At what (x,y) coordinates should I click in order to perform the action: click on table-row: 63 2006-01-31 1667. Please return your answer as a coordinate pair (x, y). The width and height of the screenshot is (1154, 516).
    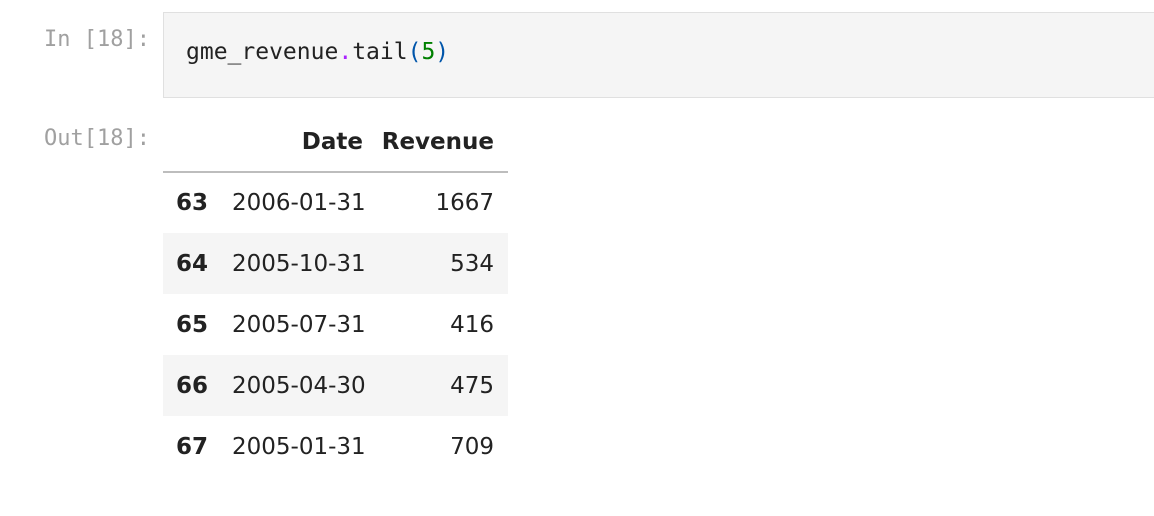
    Looking at the image, I should click on (335, 202).